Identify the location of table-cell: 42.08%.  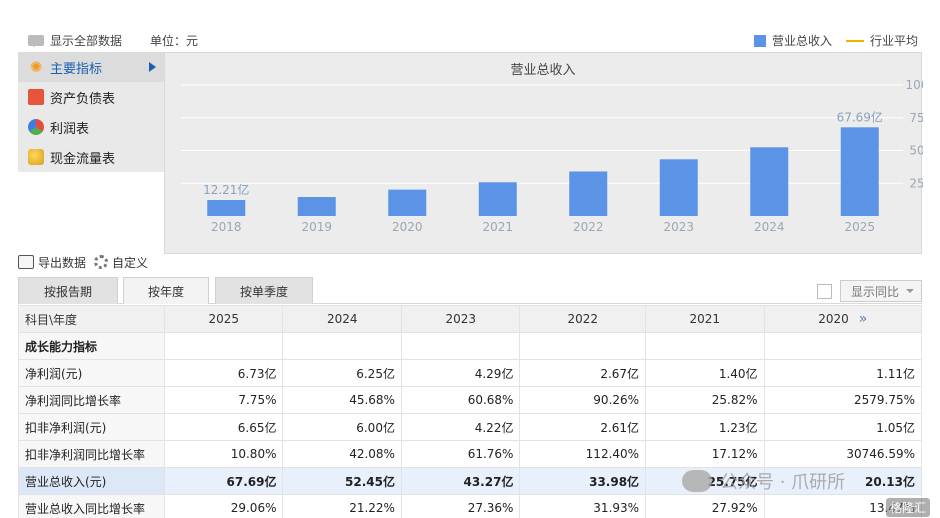
(342, 454).